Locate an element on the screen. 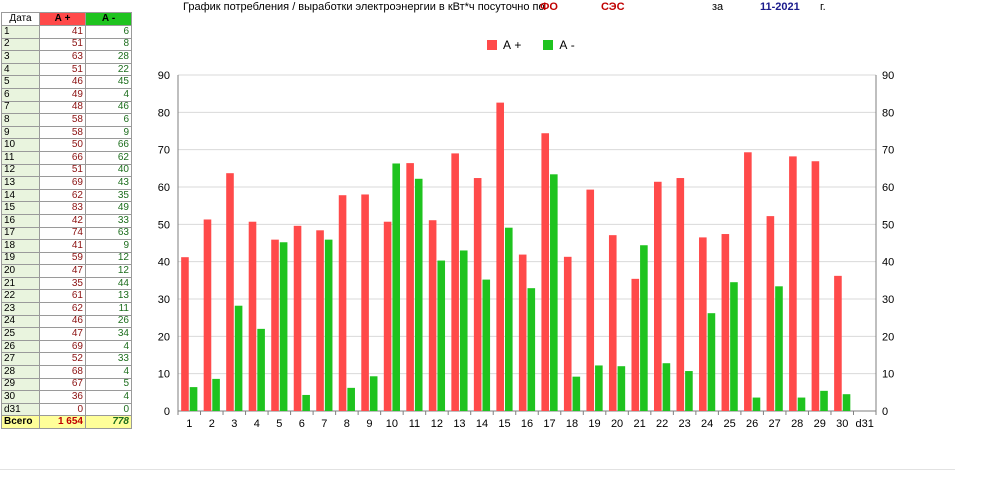  x-tick-label: 22 is located at coordinates (662, 424).